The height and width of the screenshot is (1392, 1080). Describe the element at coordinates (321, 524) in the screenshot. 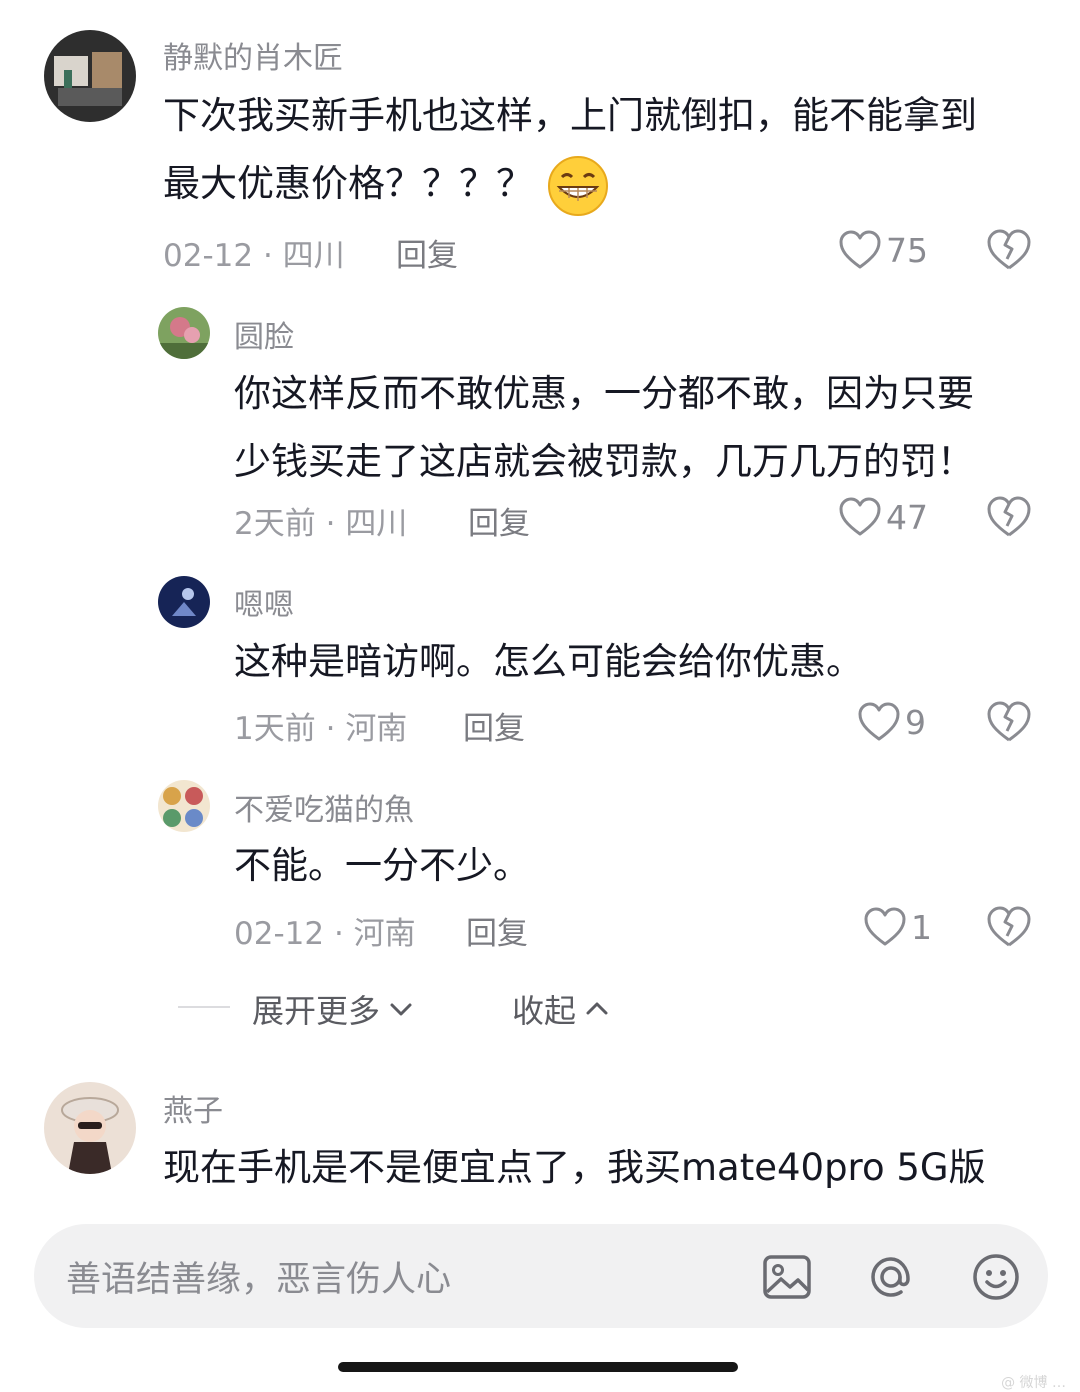

I see `comment-meta: 2天前 · 四川` at that location.